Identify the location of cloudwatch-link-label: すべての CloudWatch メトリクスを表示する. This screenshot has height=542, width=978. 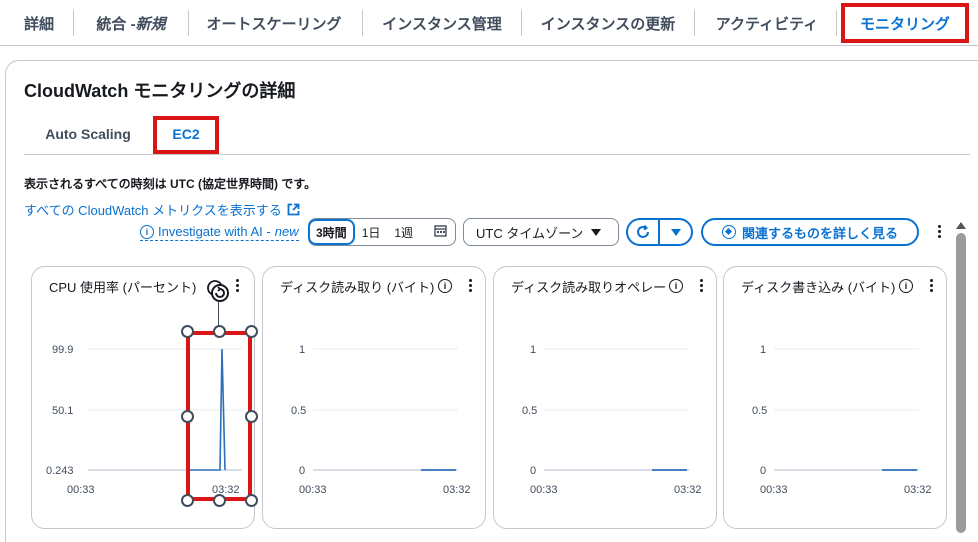
(153, 210).